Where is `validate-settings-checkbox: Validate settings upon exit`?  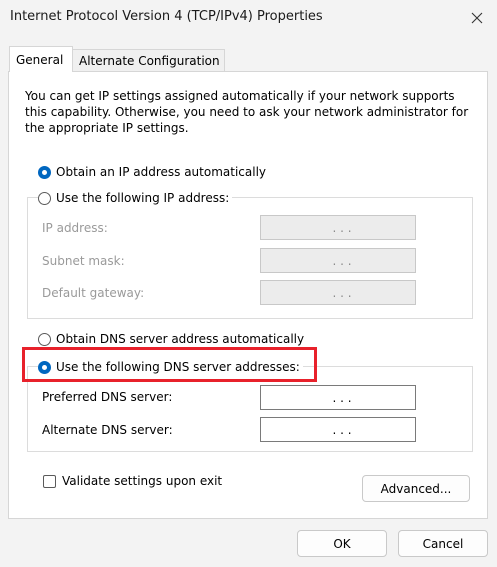
validate-settings-checkbox: Validate settings upon exit is located at coordinates (132, 481).